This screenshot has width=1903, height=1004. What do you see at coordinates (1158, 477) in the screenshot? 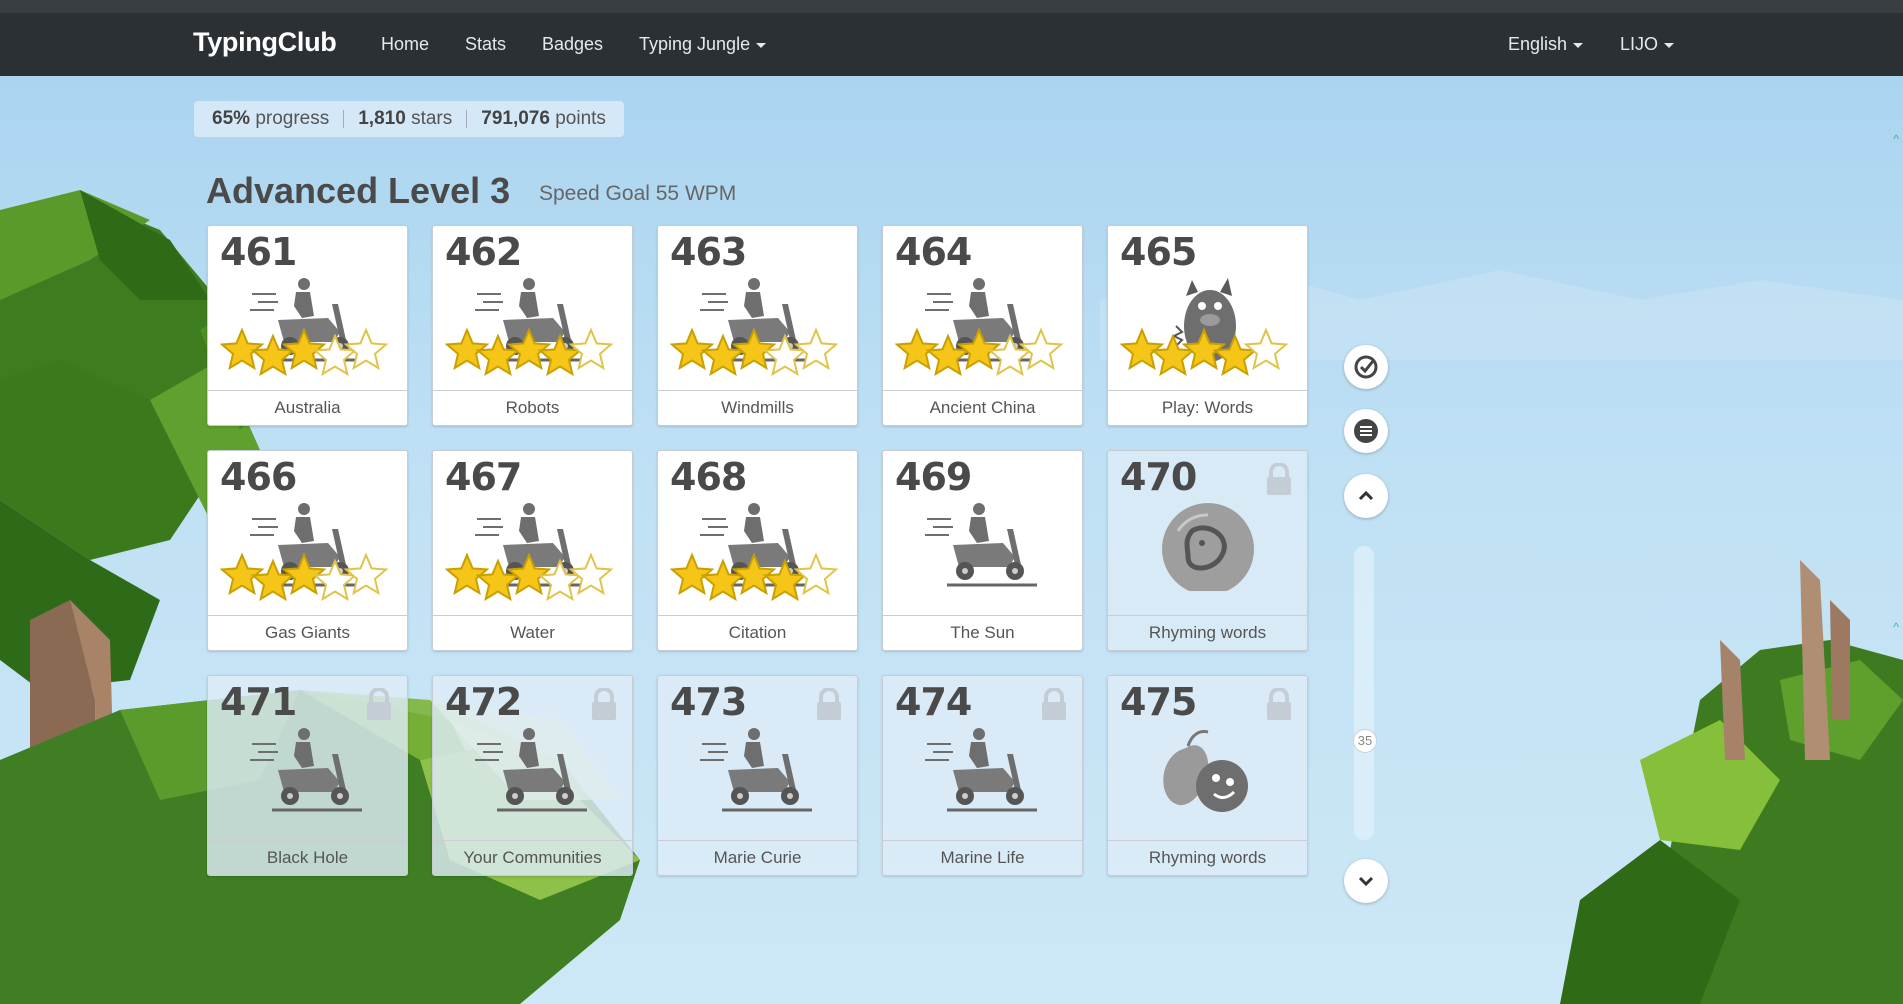
I see `lesson-number: 470` at bounding box center [1158, 477].